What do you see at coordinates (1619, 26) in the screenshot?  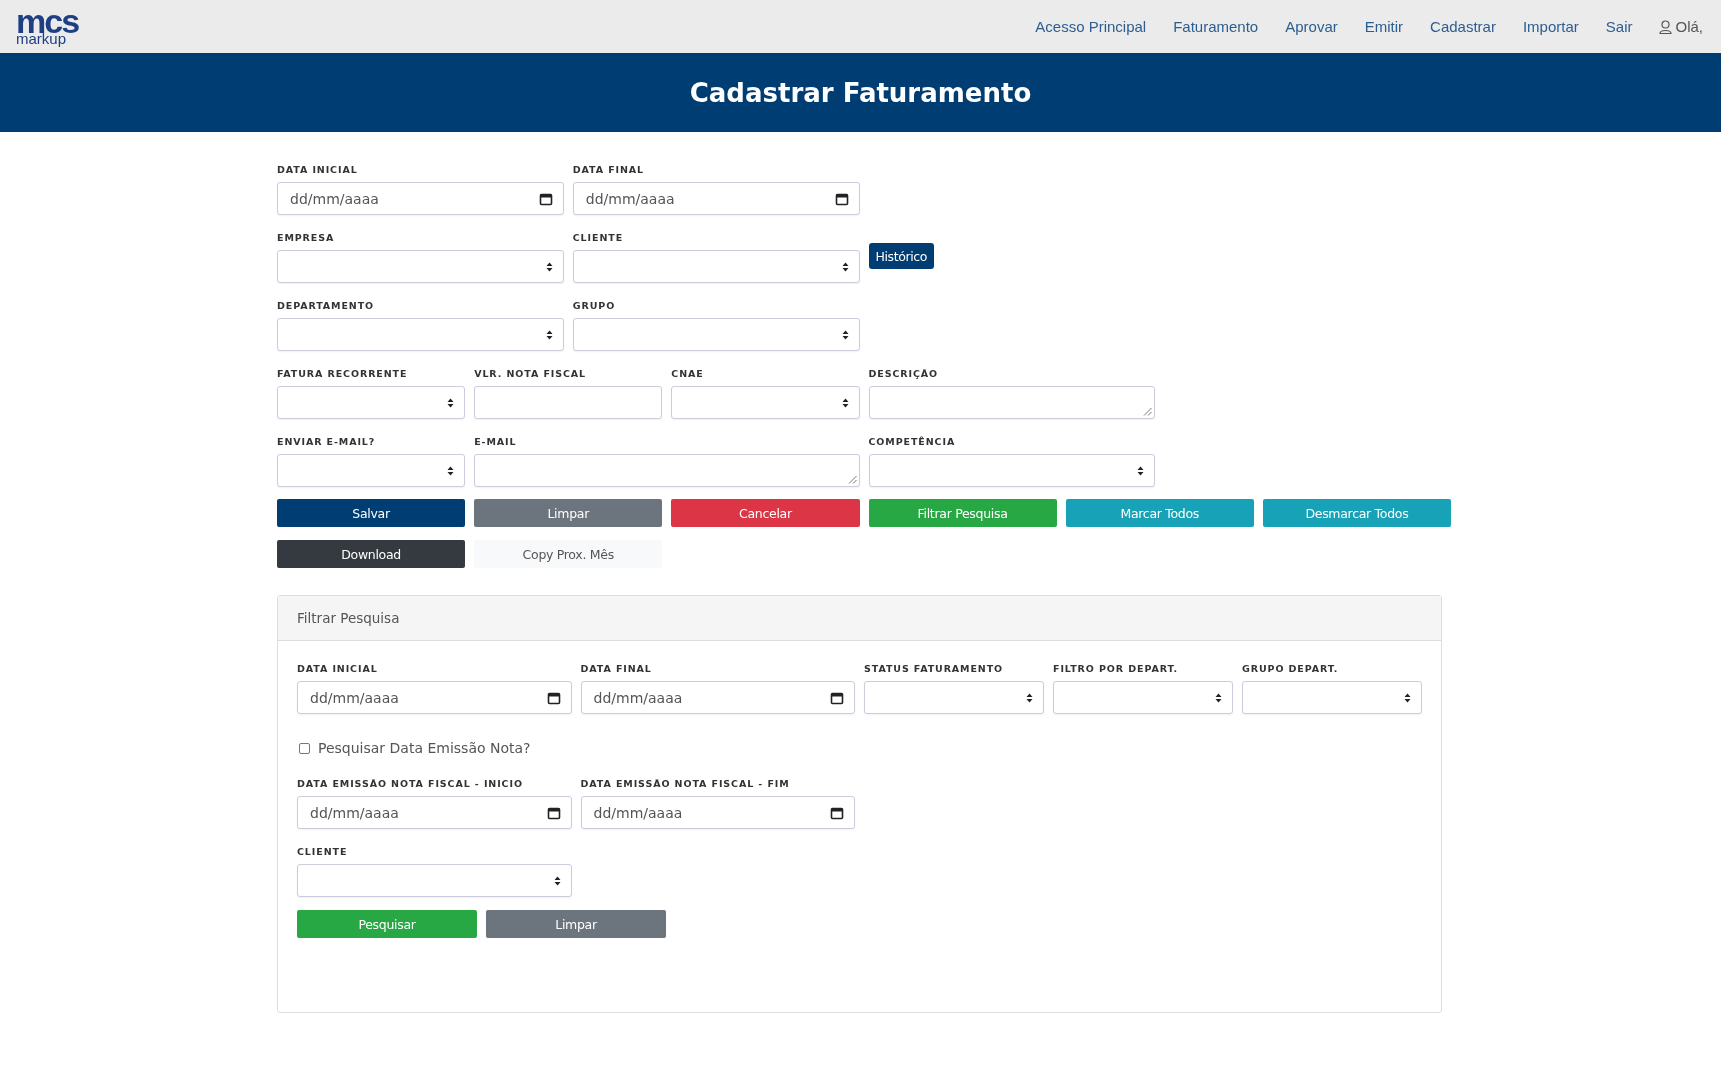 I see `nav-link: Sair` at bounding box center [1619, 26].